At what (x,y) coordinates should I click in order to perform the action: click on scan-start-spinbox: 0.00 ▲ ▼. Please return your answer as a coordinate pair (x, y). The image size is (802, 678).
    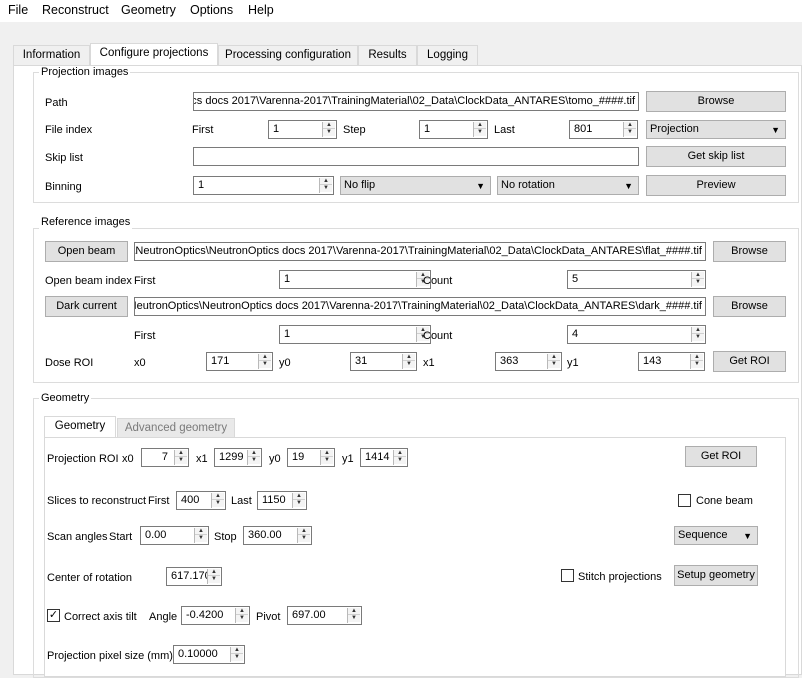
    Looking at the image, I should click on (174, 535).